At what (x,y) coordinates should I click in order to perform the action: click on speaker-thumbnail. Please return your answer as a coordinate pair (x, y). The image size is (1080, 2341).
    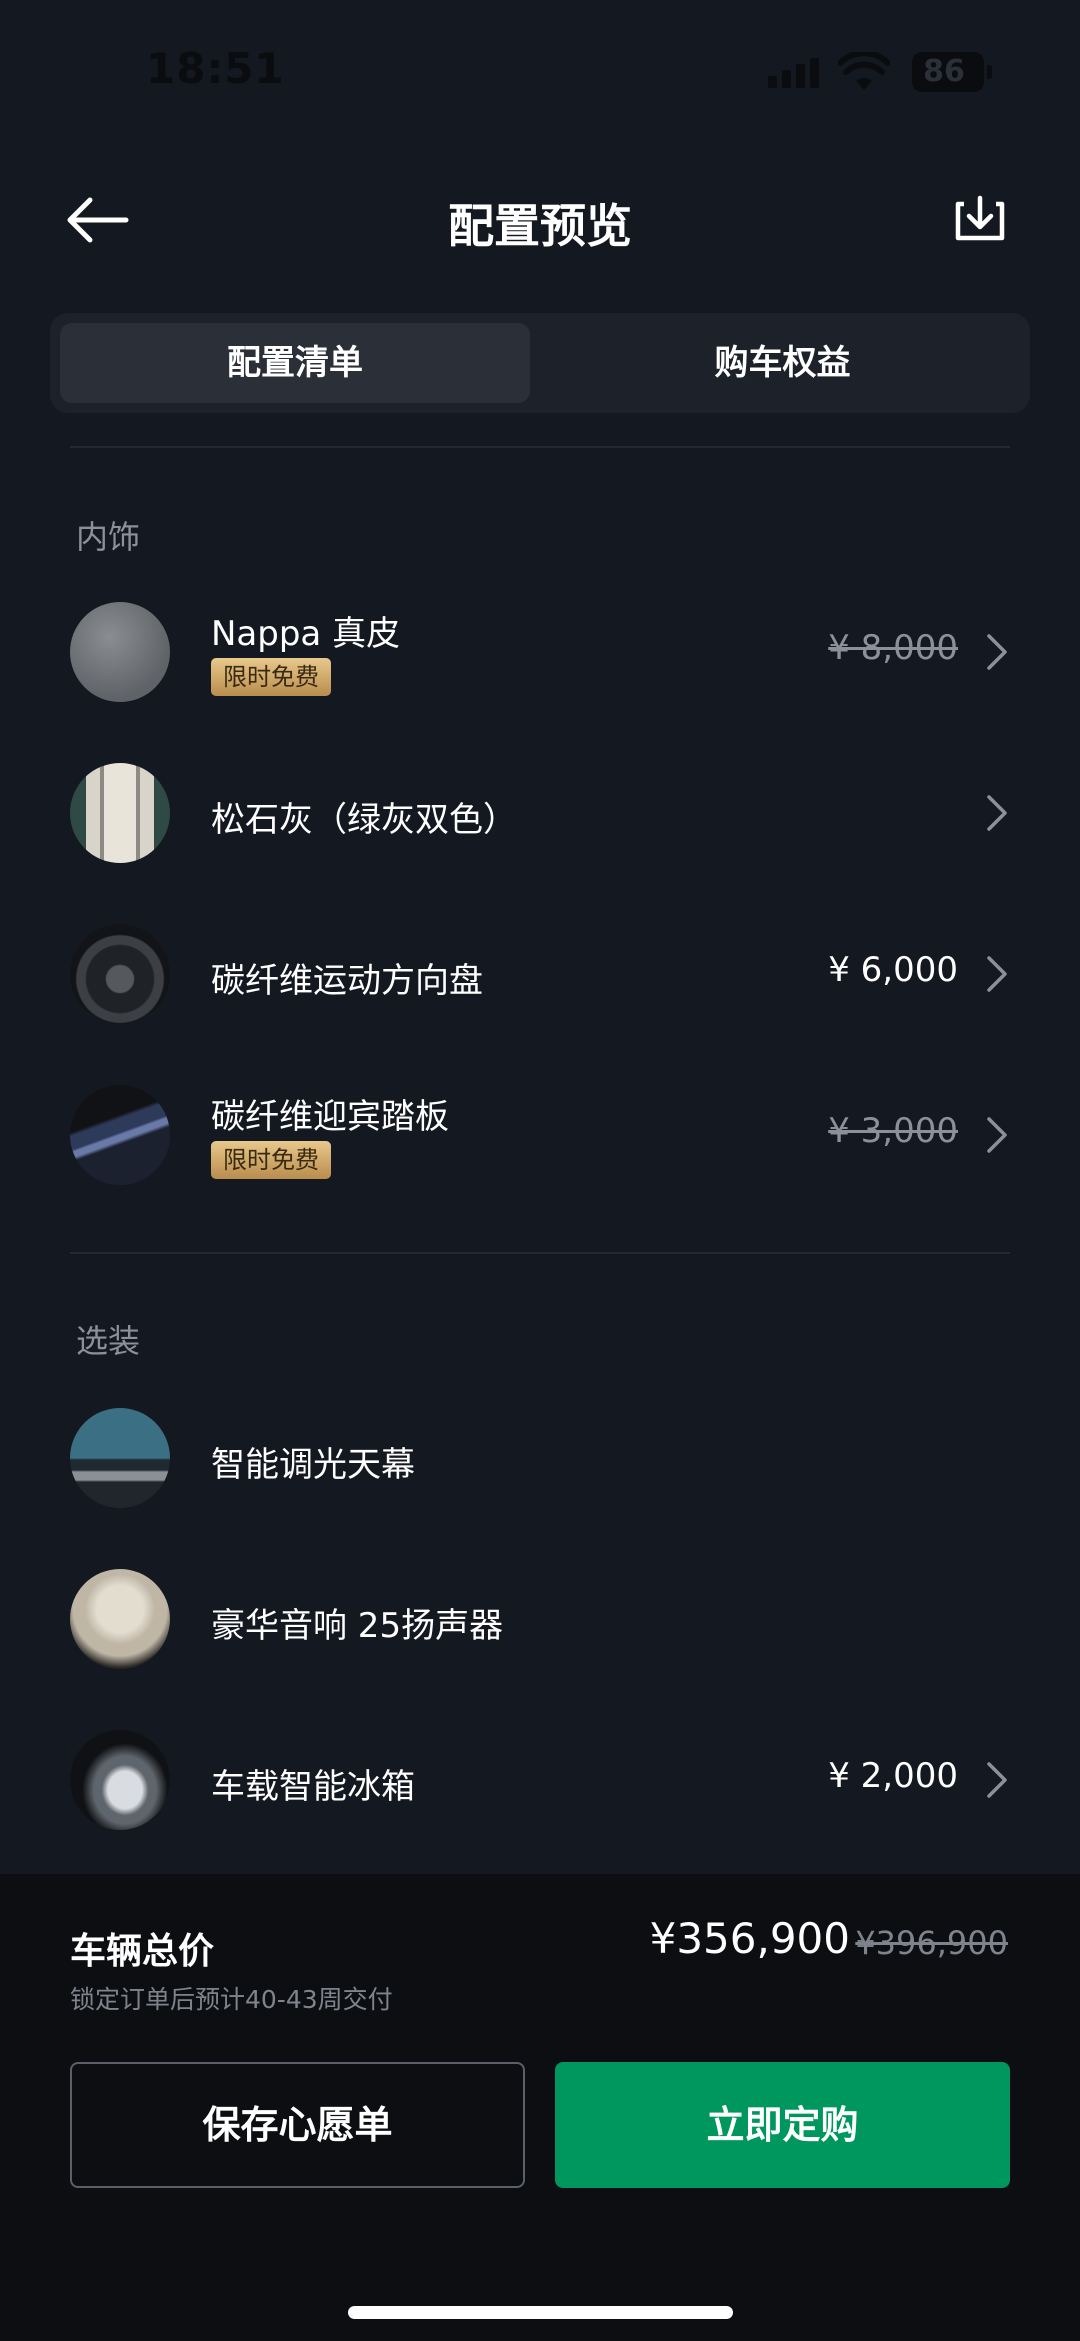
    Looking at the image, I should click on (120, 1619).